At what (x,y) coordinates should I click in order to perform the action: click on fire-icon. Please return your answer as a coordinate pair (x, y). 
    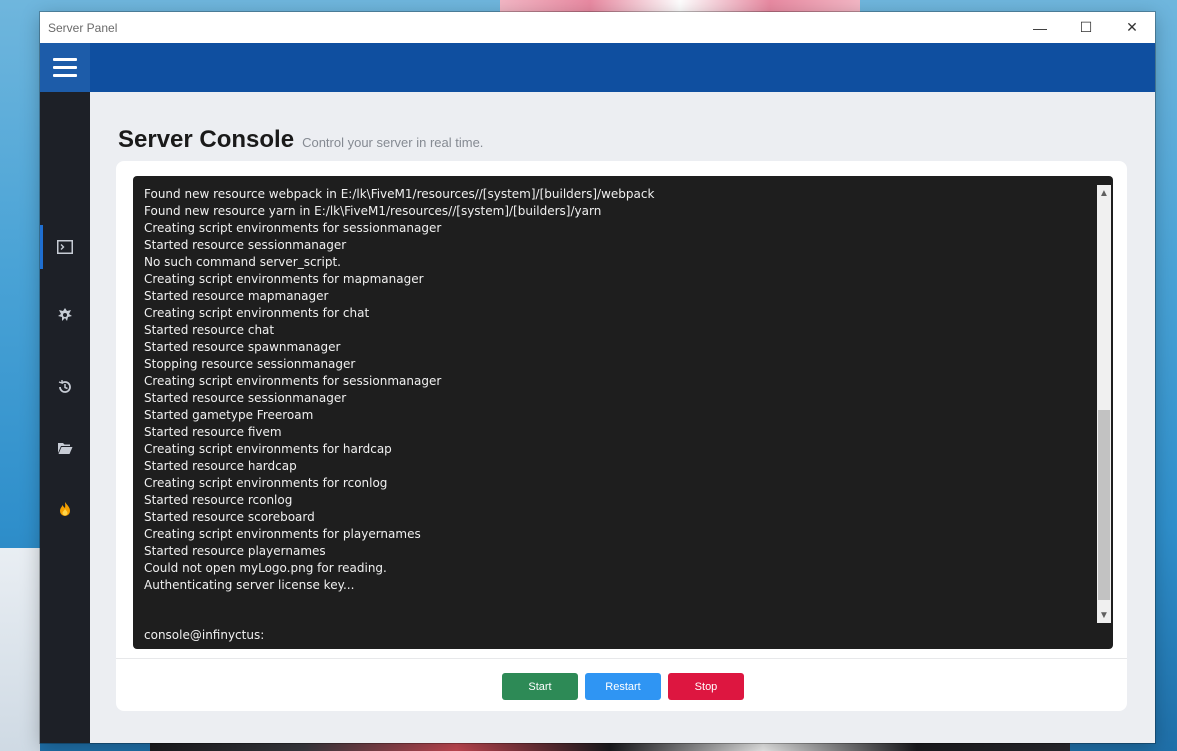
    Looking at the image, I should click on (65, 509).